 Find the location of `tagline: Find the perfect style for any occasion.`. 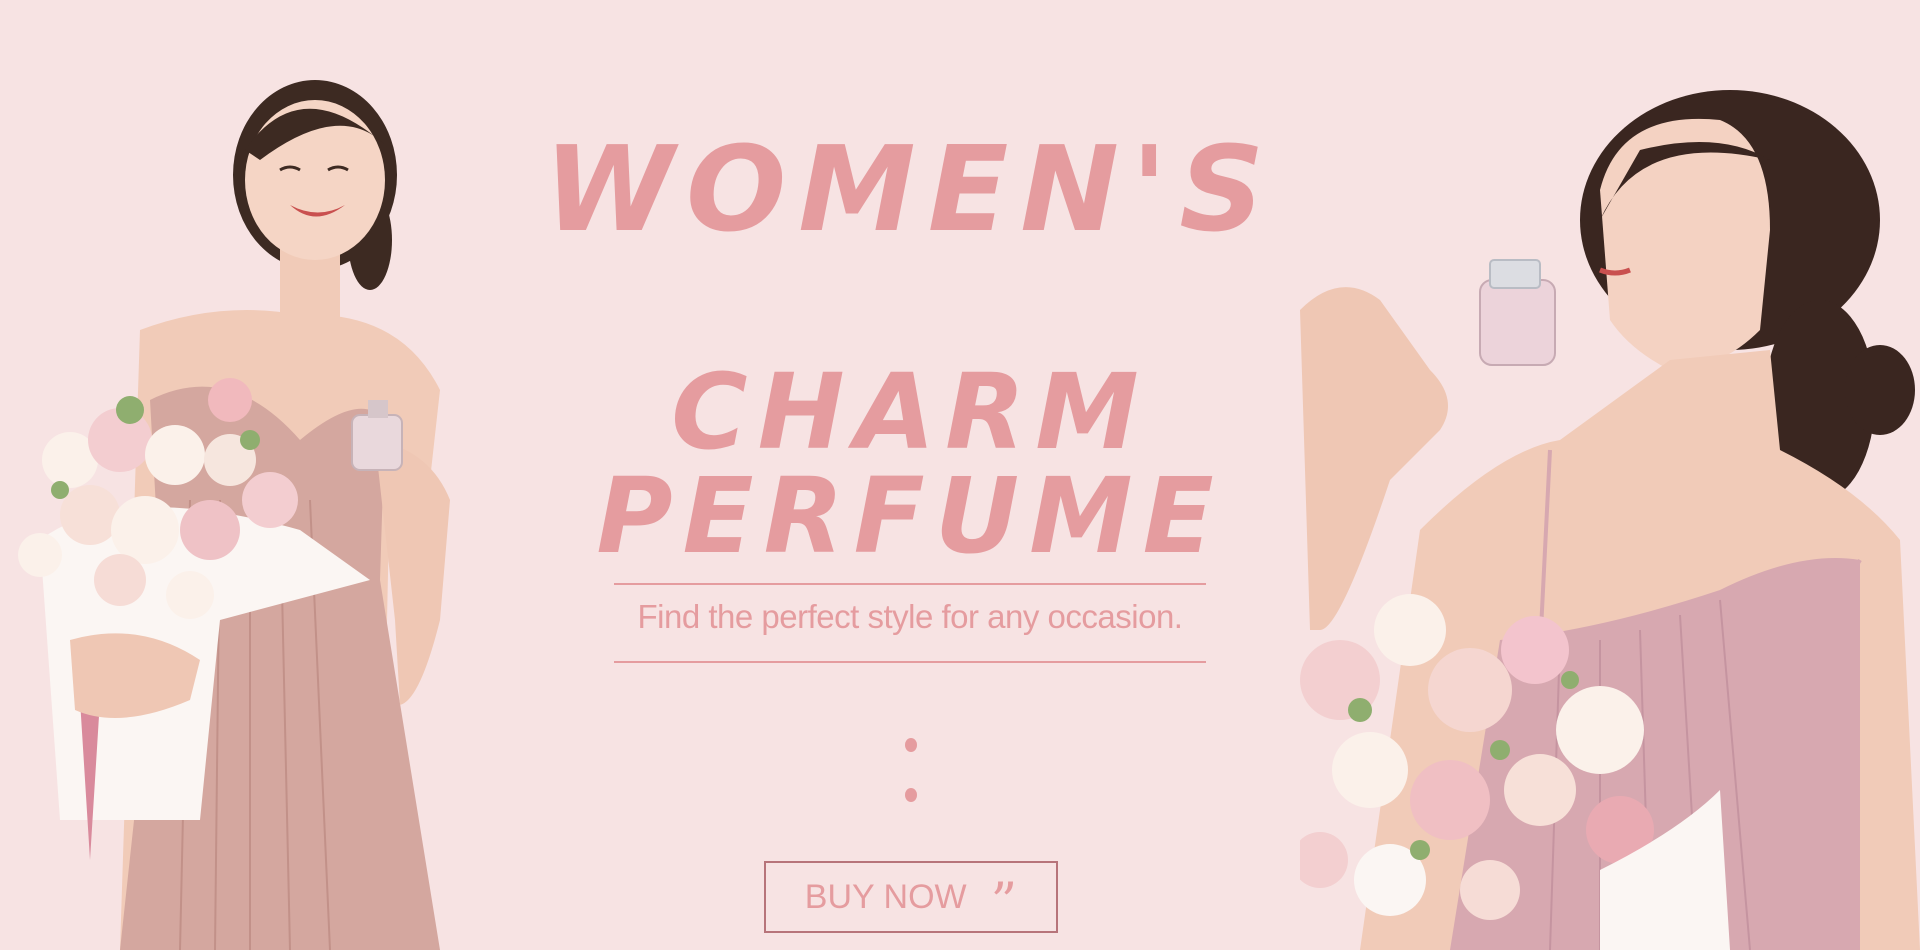

tagline: Find the perfect style for any occasion. is located at coordinates (910, 616).